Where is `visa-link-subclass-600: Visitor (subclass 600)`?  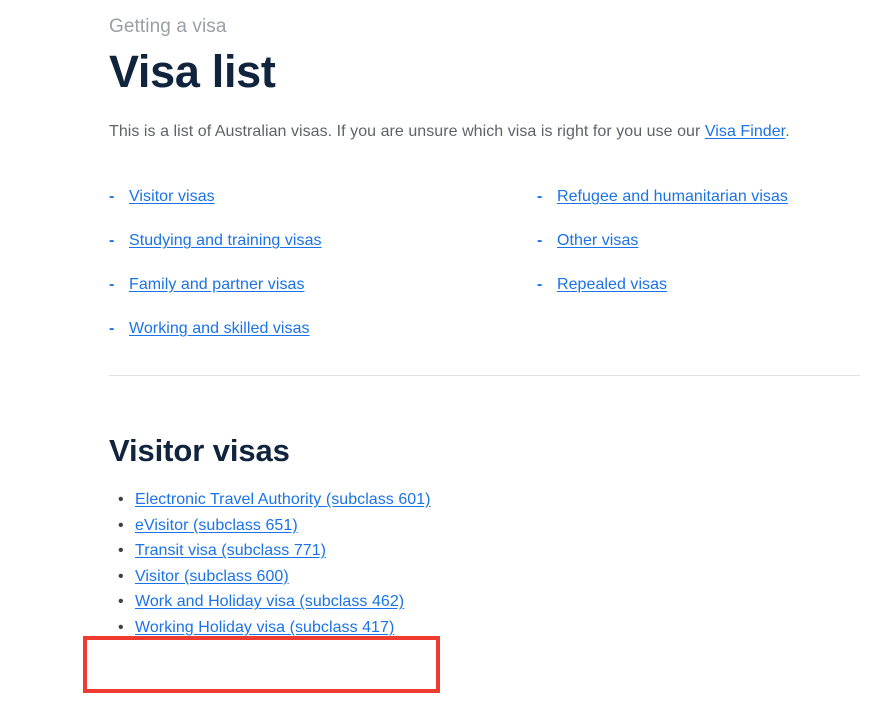 visa-link-subclass-600: Visitor (subclass 600) is located at coordinates (212, 576).